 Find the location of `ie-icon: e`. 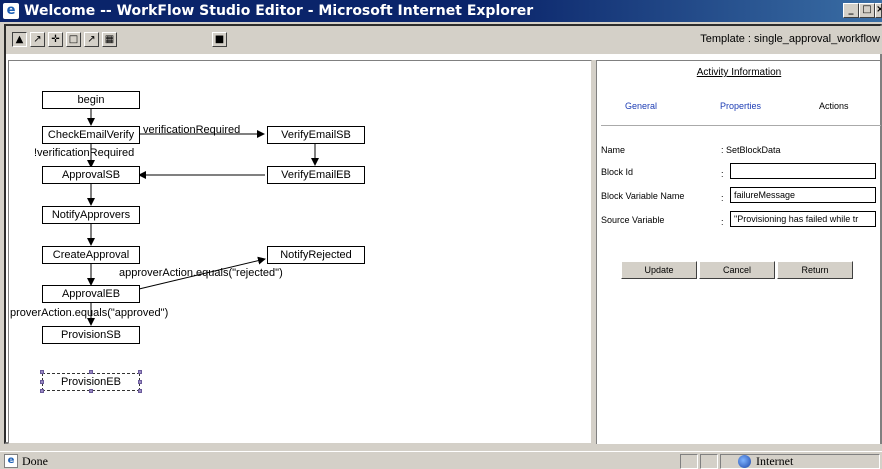

ie-icon: e is located at coordinates (11, 11).